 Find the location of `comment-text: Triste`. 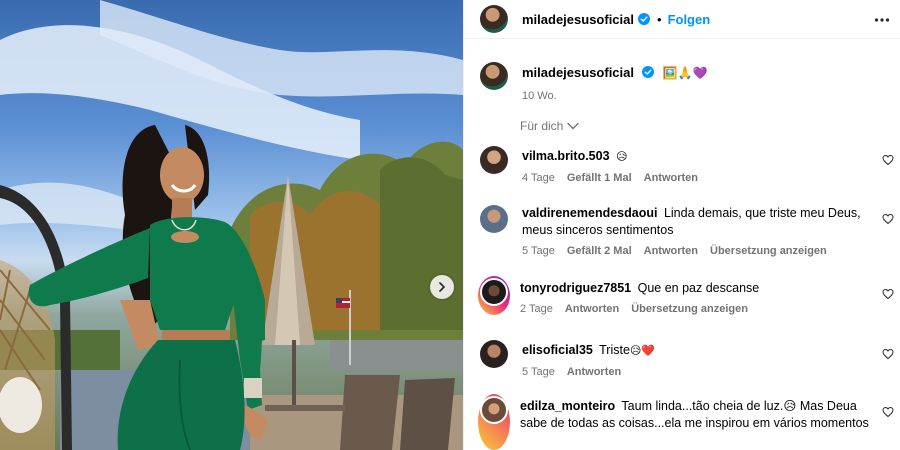

comment-text: Triste is located at coordinates (614, 350).